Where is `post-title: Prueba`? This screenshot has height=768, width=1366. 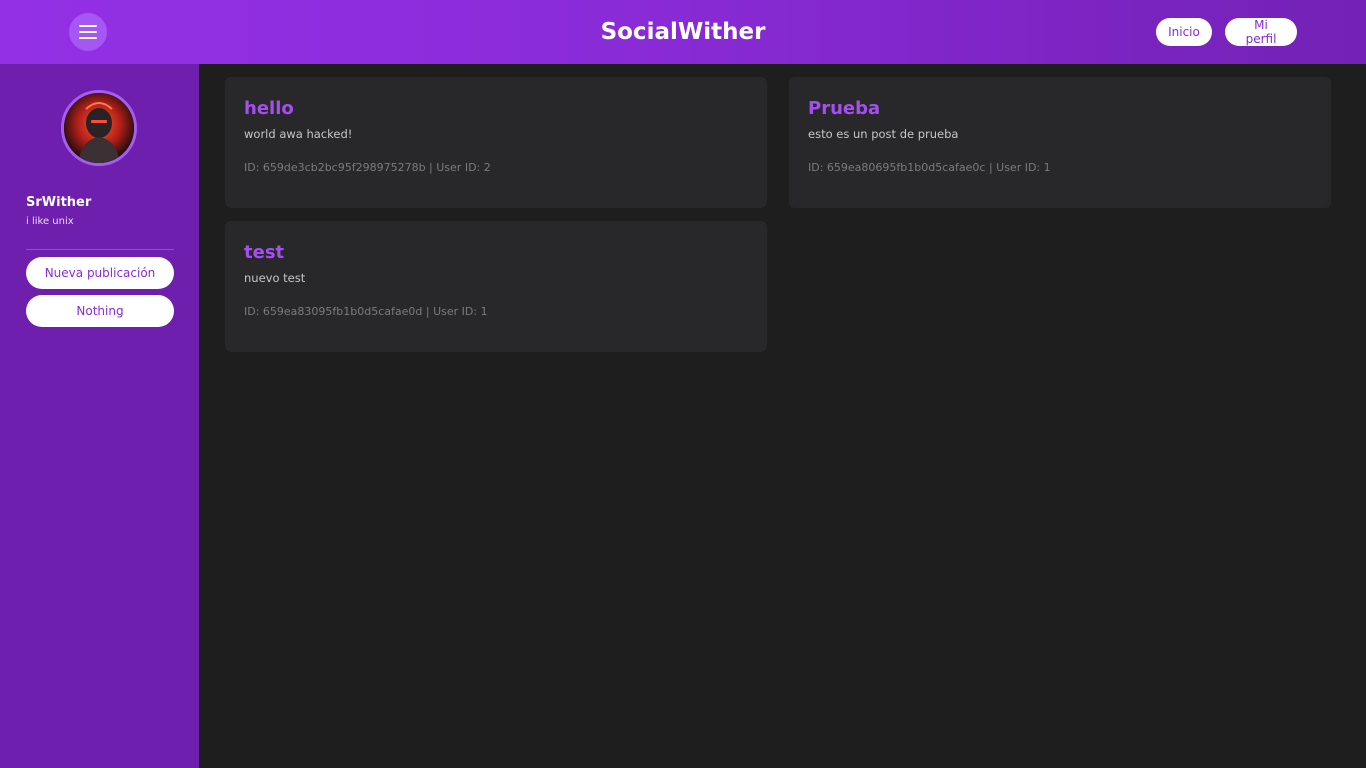 post-title: Prueba is located at coordinates (844, 108).